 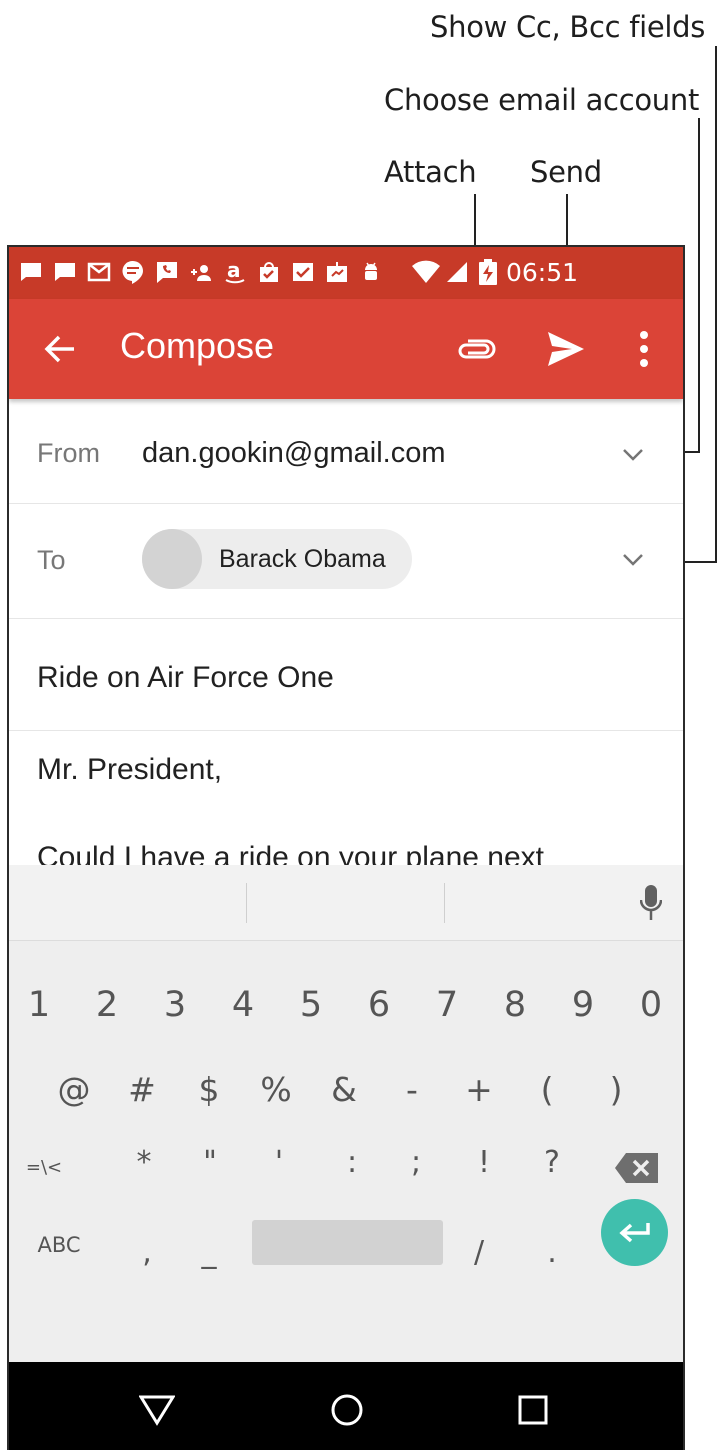 What do you see at coordinates (447, 1005) in the screenshot?
I see `key-7: 7` at bounding box center [447, 1005].